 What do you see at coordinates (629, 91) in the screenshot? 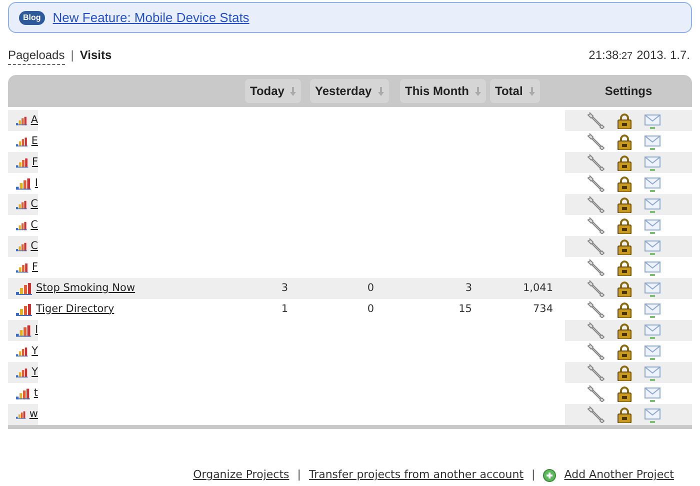
I see `column-header: Settings` at bounding box center [629, 91].